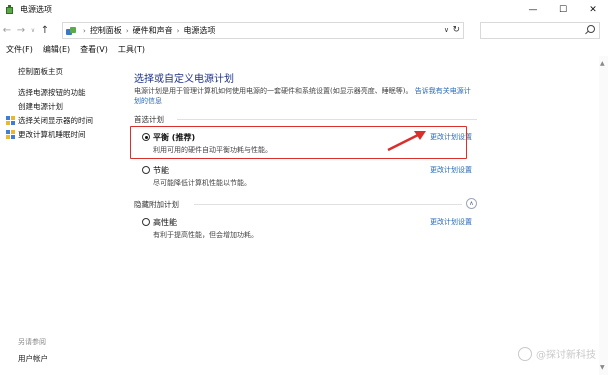 Image resolution: width=608 pixels, height=375 pixels. I want to click on preferred-plans-header: 首选计划, so click(149, 119).